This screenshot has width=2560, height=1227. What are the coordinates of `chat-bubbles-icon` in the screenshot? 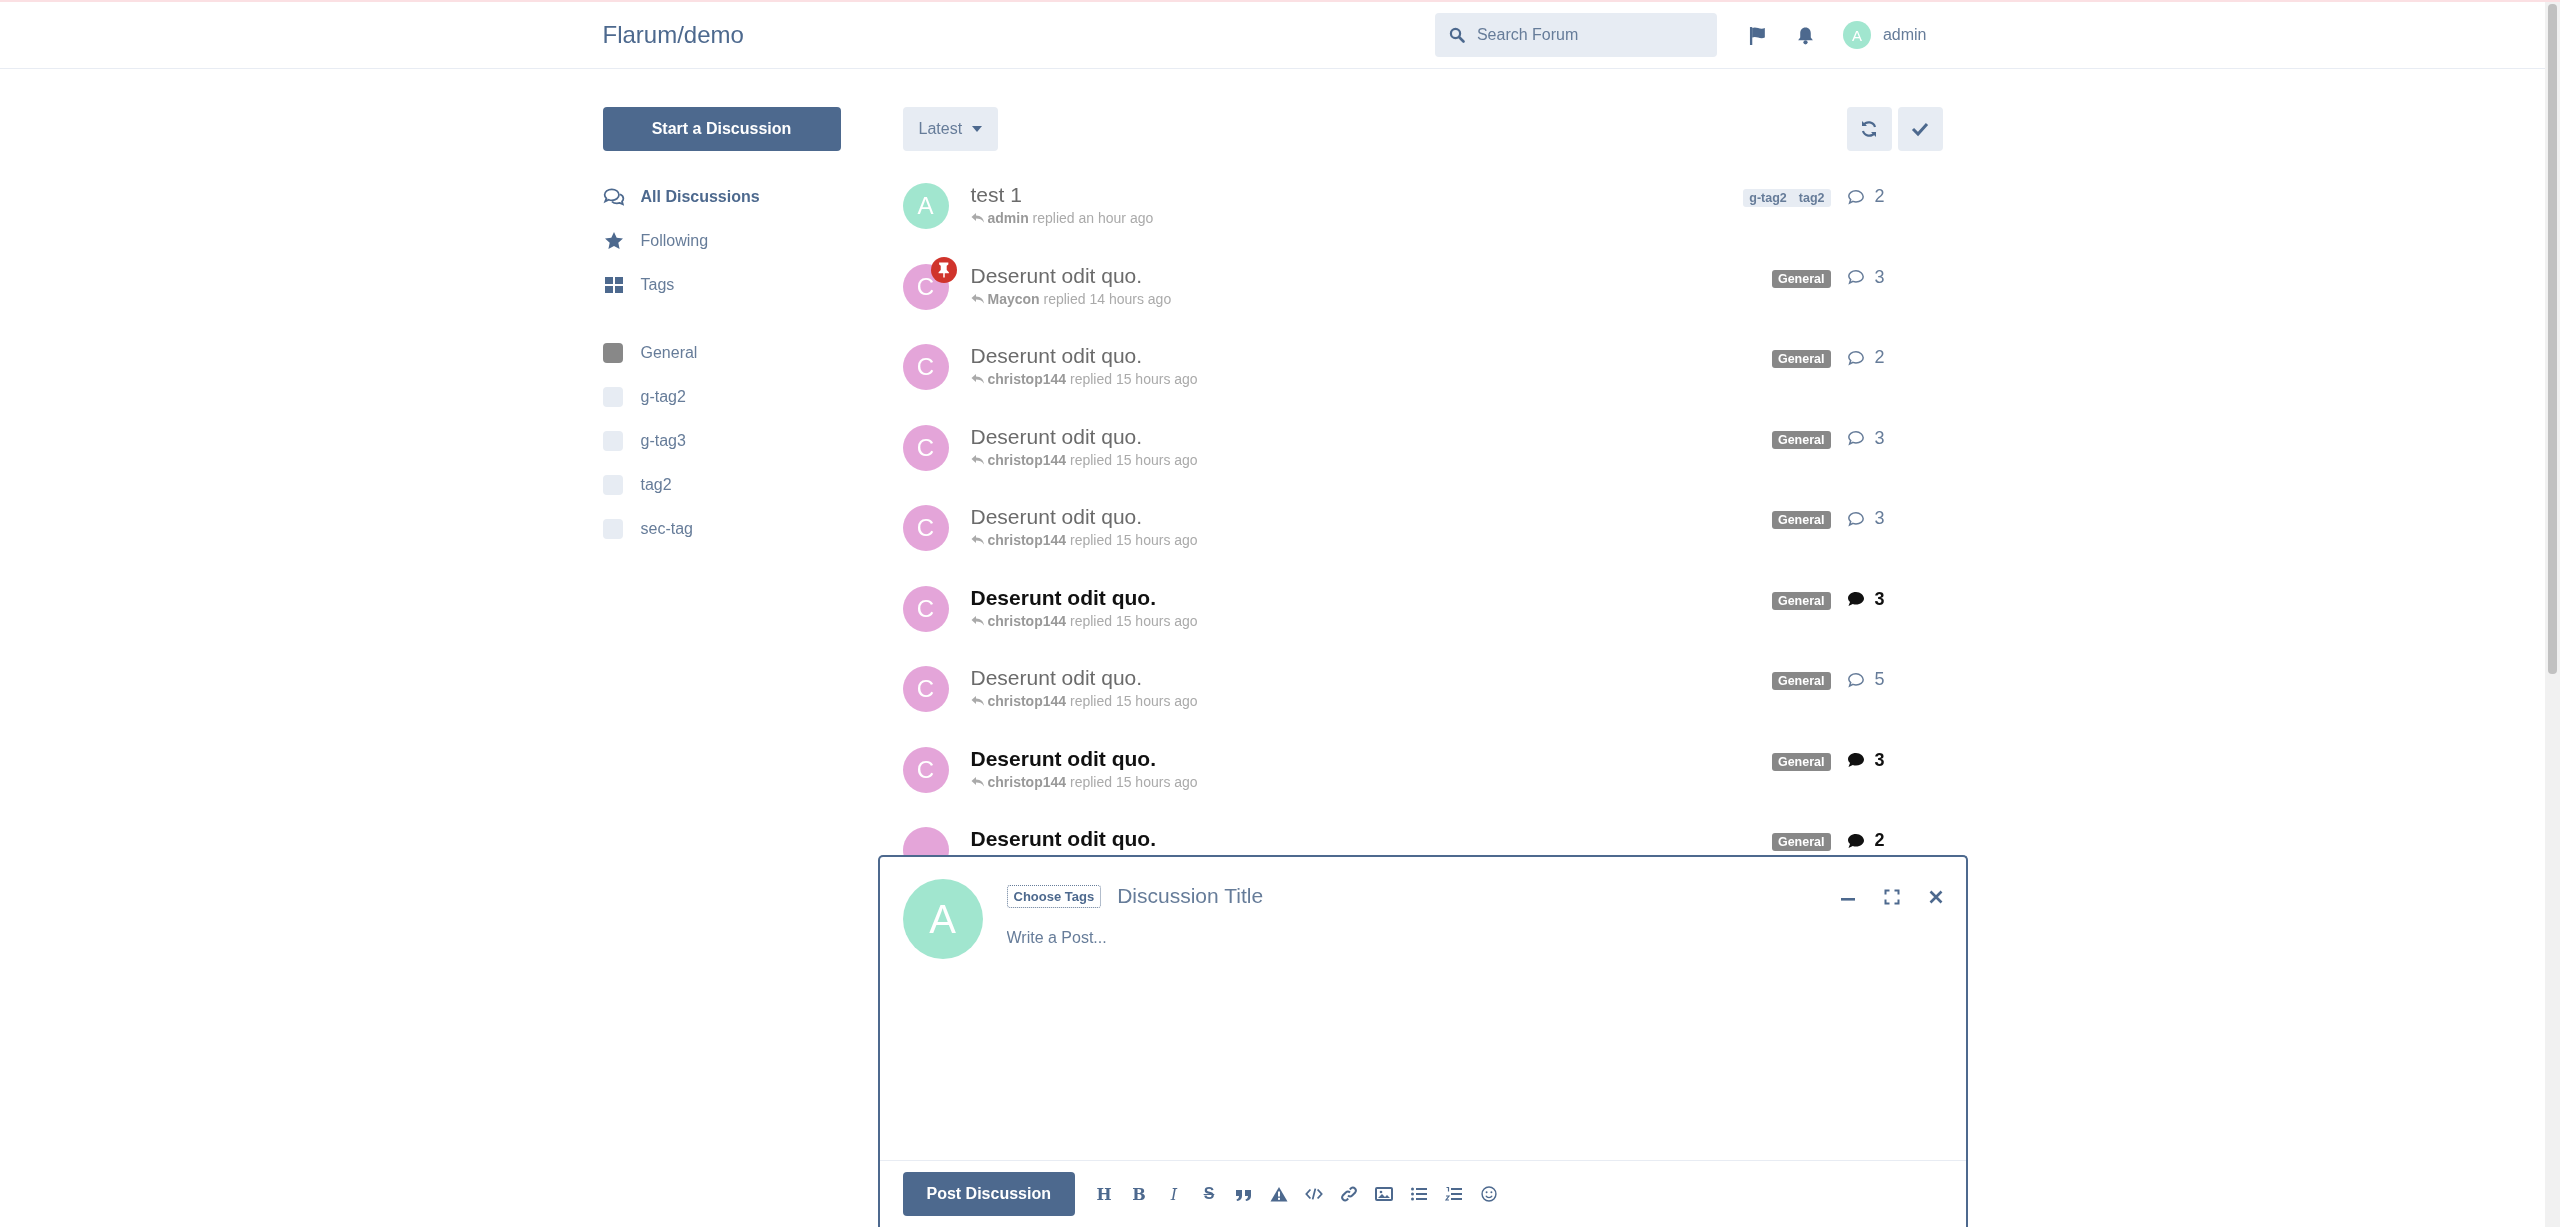 It's located at (613, 197).